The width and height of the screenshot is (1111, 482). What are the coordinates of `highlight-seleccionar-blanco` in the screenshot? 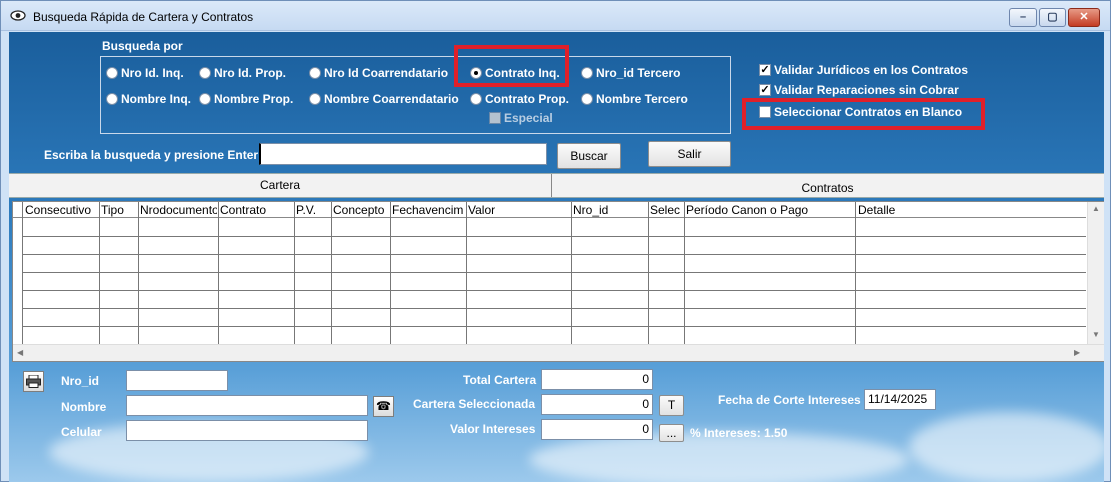 It's located at (863, 114).